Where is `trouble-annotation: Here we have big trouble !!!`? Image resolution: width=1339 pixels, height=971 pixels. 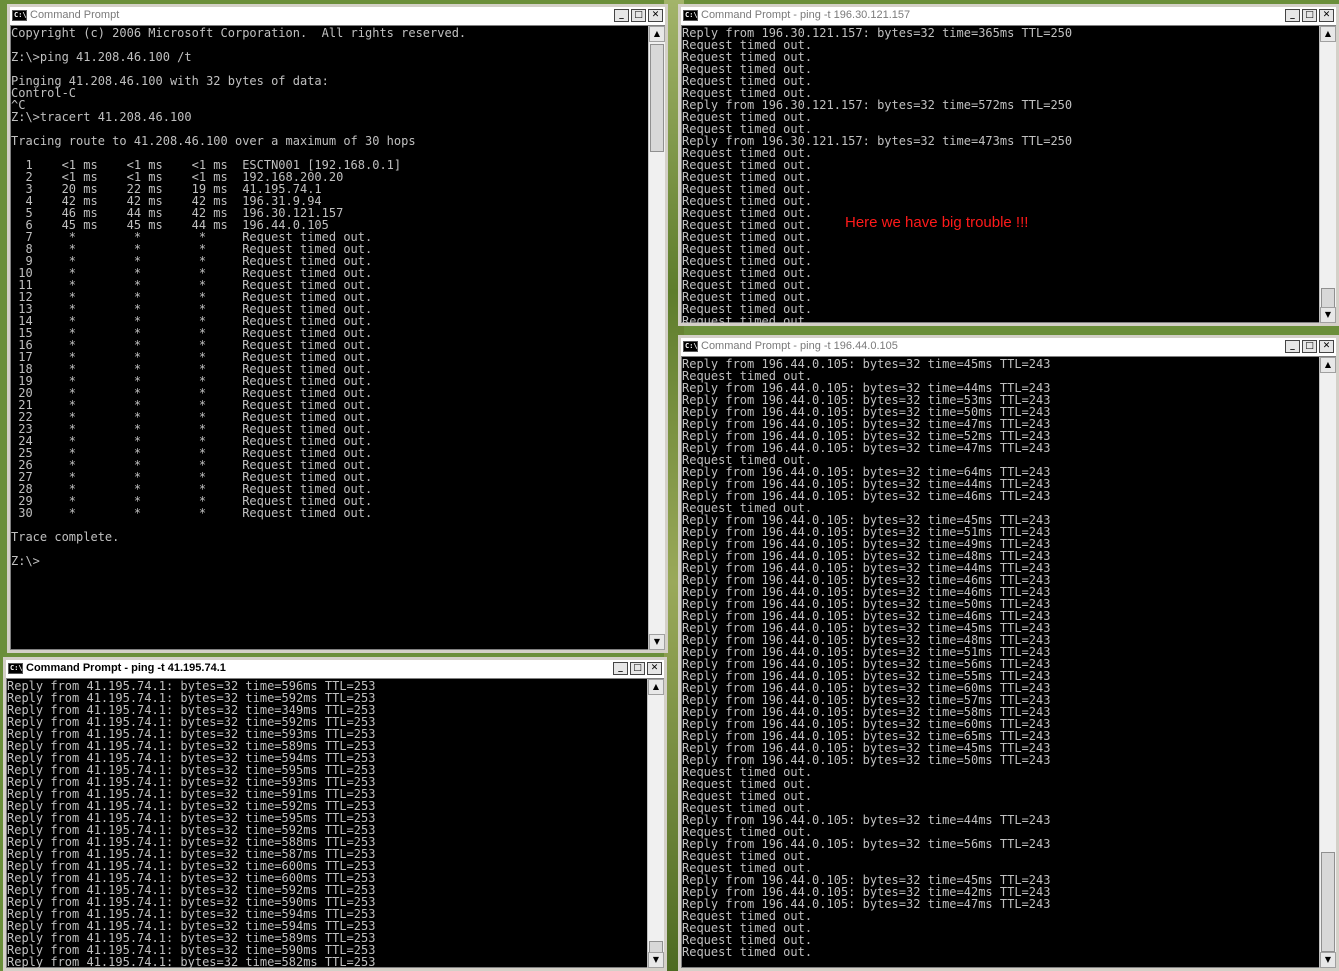
trouble-annotation: Here we have big trouble !!! is located at coordinates (937, 222).